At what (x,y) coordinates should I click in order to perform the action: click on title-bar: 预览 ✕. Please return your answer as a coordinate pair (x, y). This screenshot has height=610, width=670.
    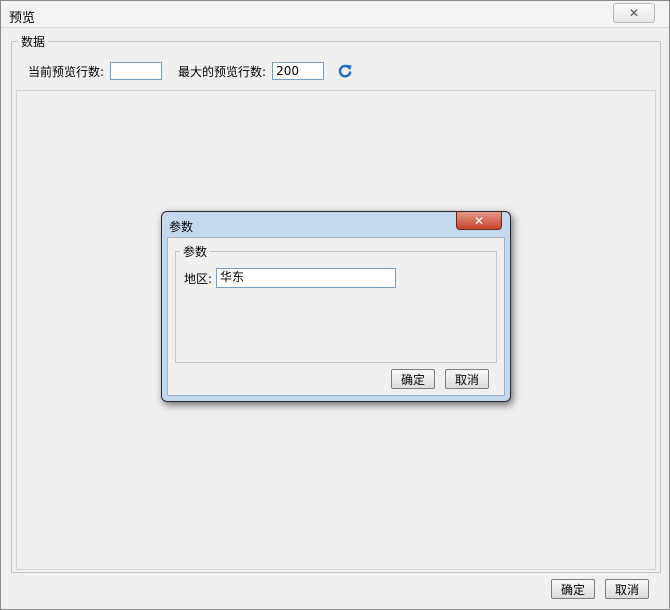
    Looking at the image, I should click on (335, 14).